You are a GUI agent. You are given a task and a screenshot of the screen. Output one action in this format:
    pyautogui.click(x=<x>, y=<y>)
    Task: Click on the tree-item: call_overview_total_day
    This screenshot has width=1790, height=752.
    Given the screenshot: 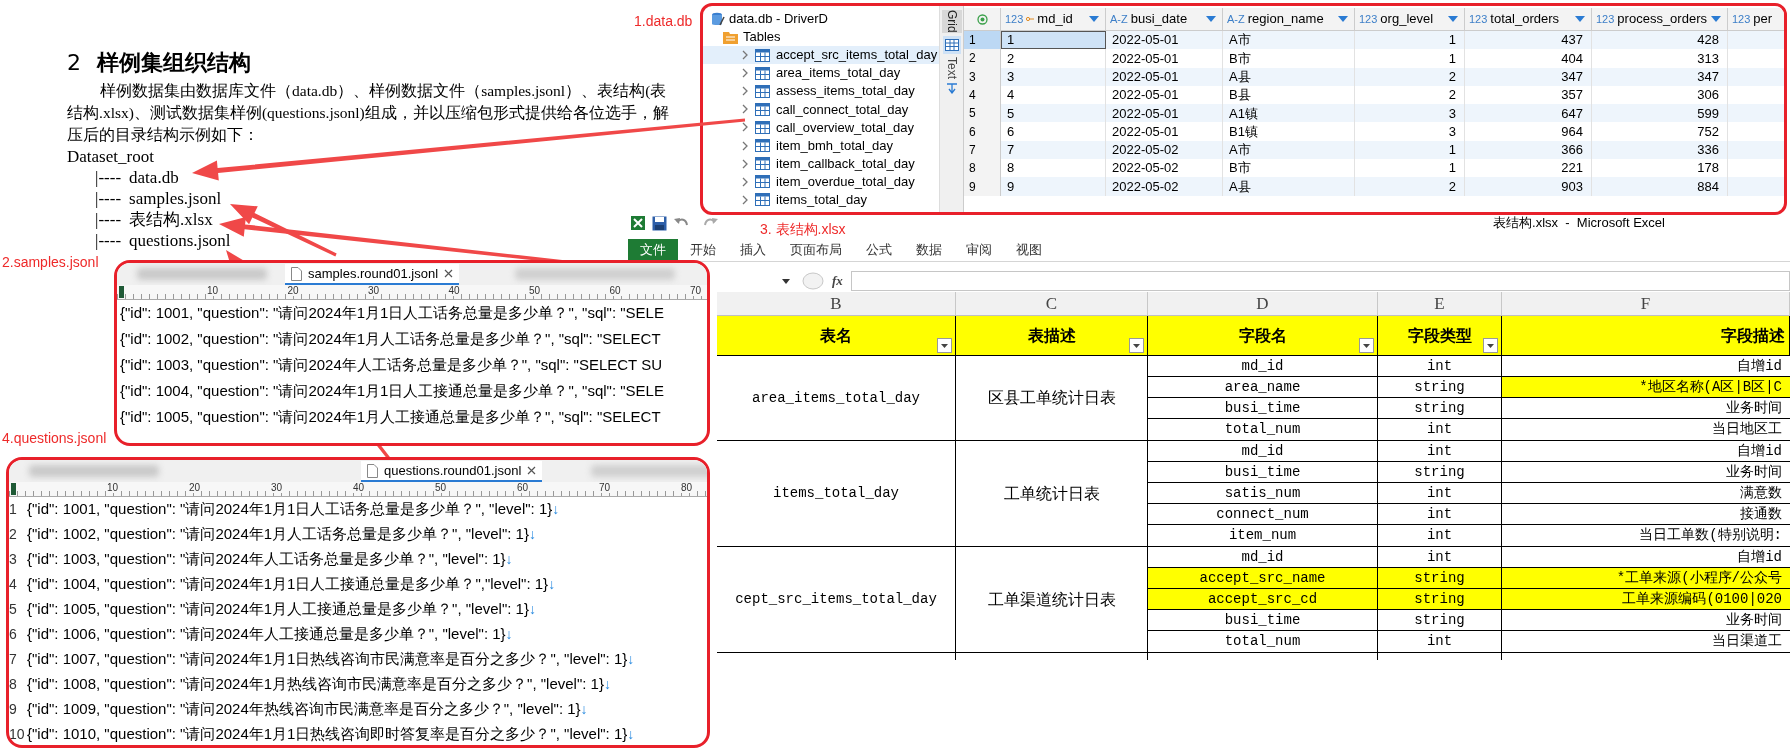 What is the action you would take?
    pyautogui.click(x=845, y=127)
    